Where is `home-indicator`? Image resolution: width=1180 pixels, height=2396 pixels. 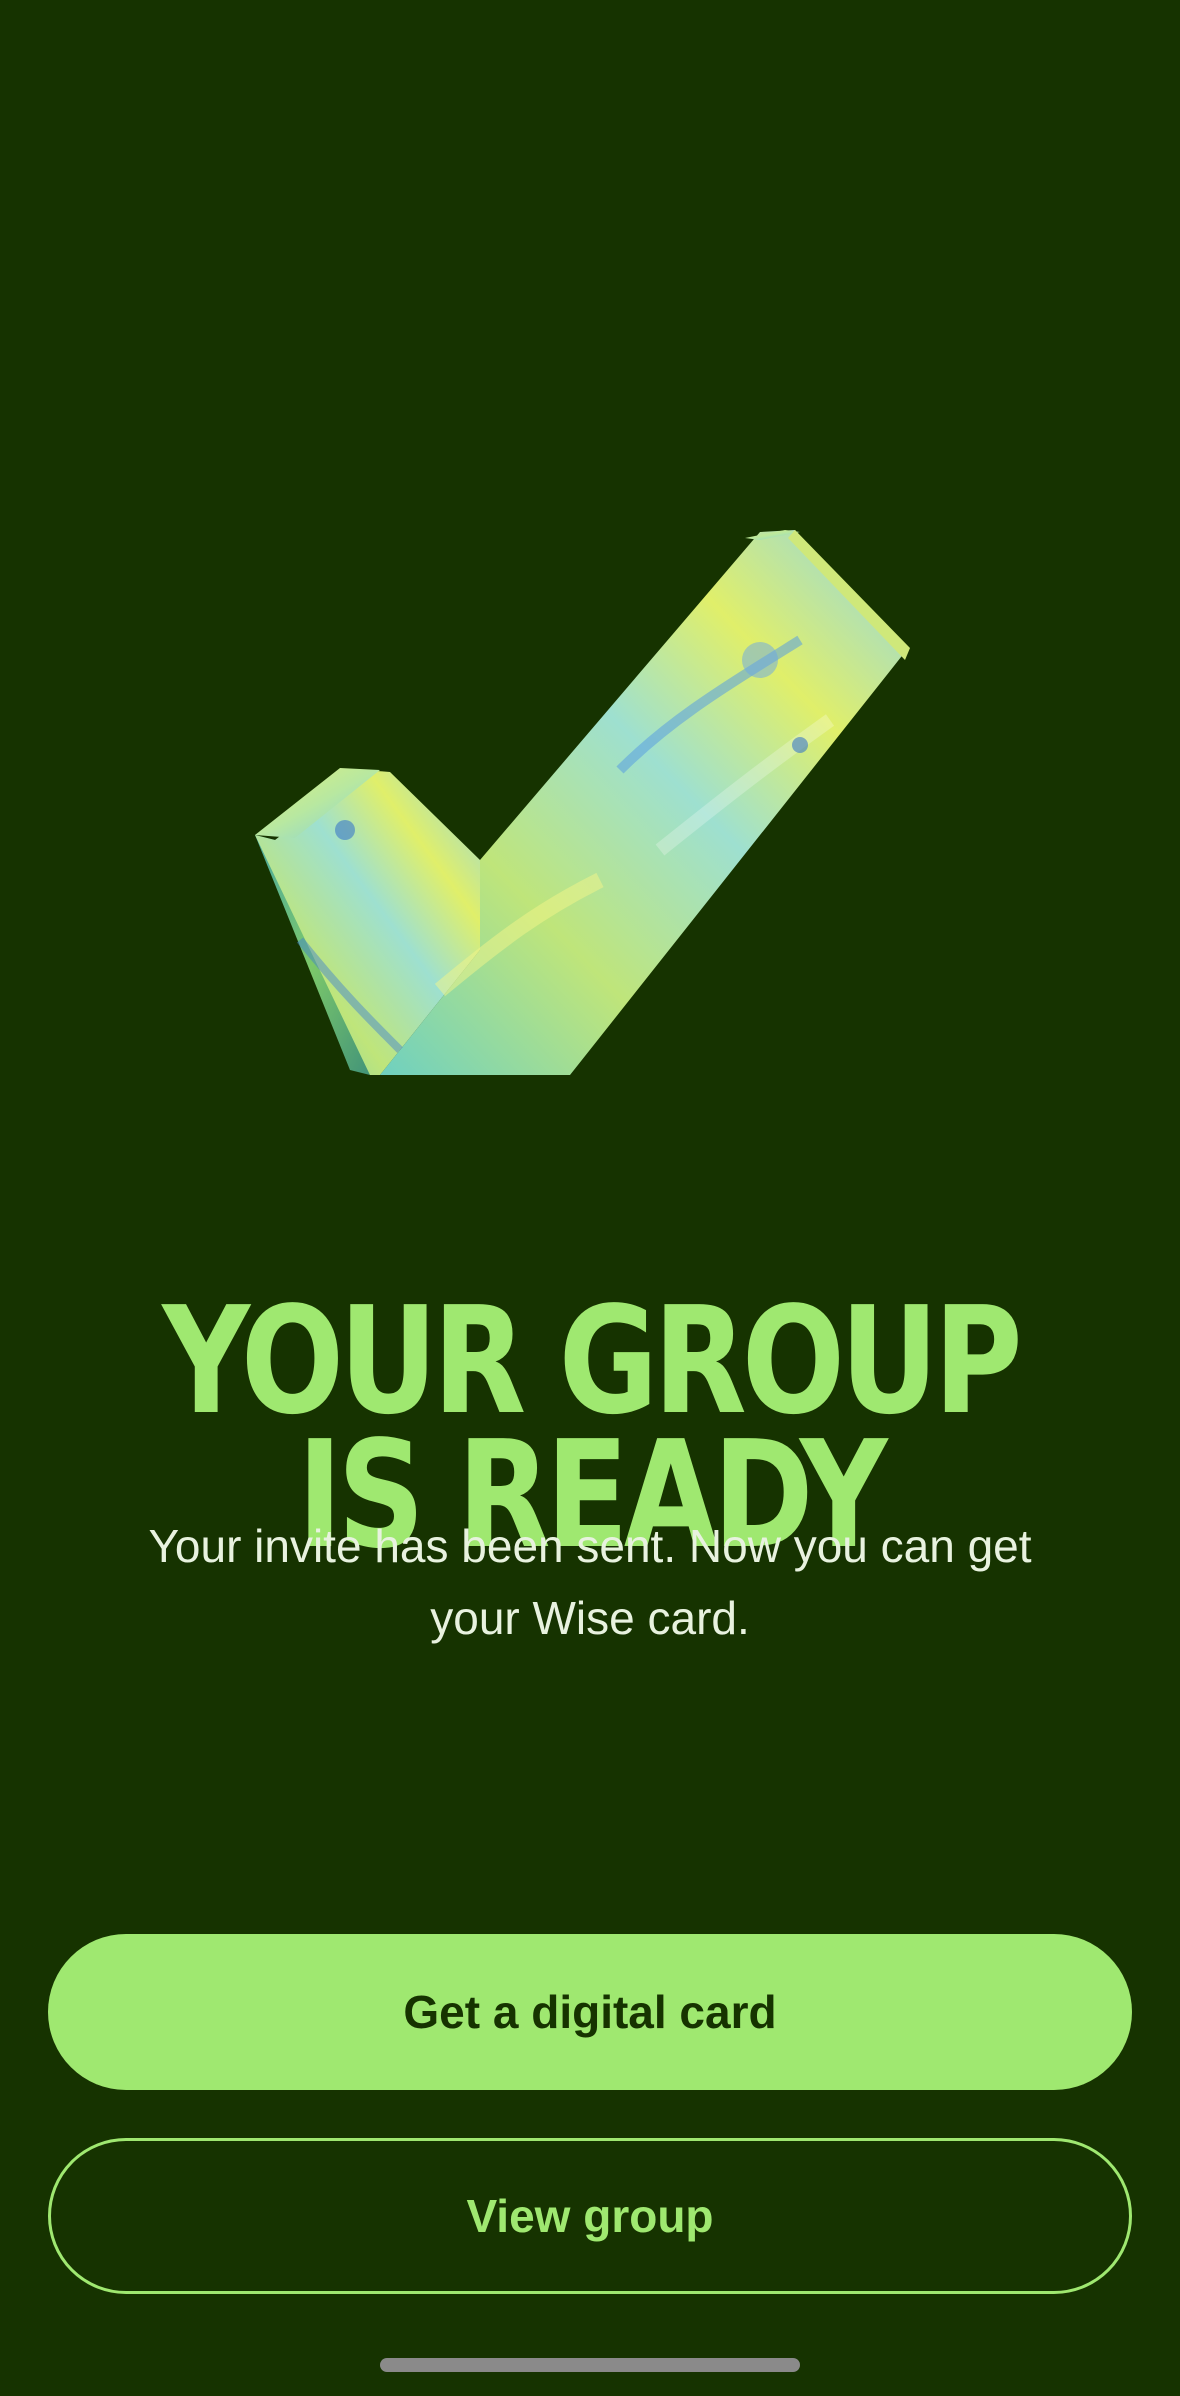 home-indicator is located at coordinates (590, 2365).